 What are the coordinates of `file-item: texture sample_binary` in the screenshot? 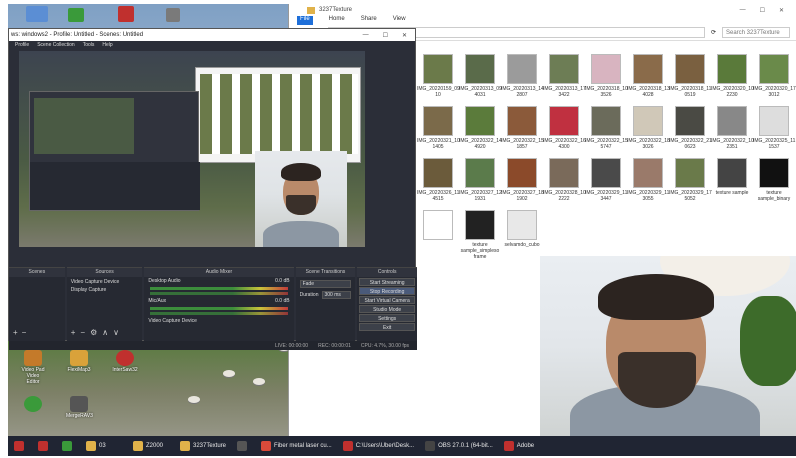 It's located at (774, 180).